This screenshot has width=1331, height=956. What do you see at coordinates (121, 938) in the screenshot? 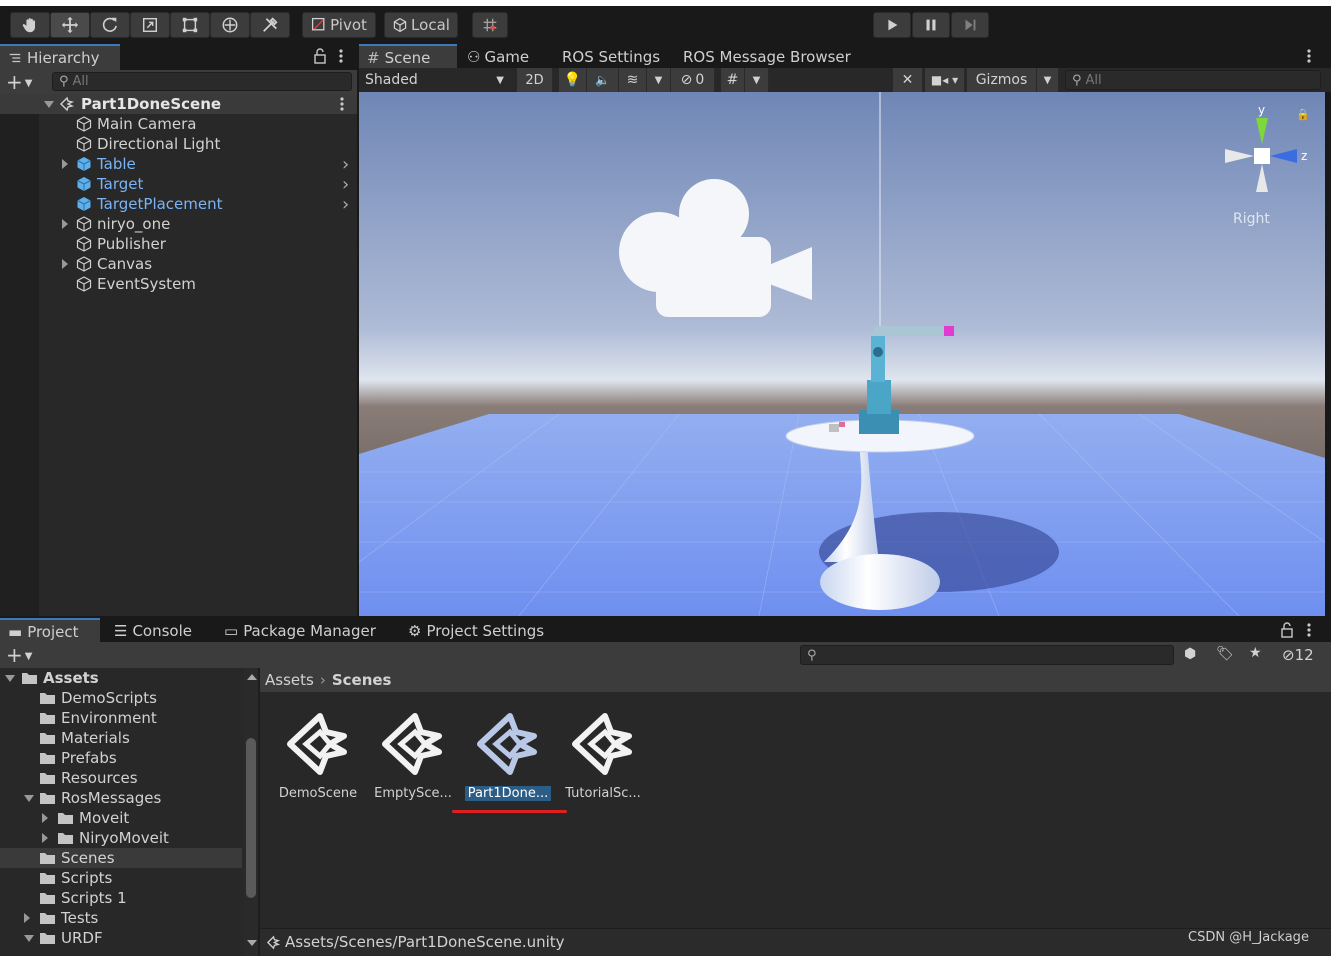
I see `tree-item: URDF` at bounding box center [121, 938].